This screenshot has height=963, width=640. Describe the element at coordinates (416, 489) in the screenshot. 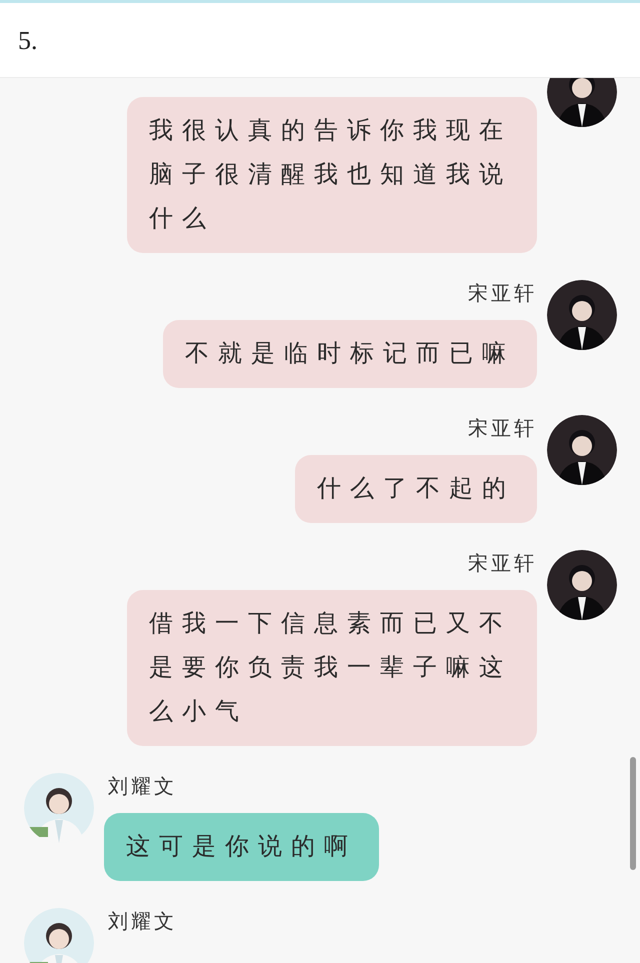

I see `message-bubble: 什么了不起的` at that location.